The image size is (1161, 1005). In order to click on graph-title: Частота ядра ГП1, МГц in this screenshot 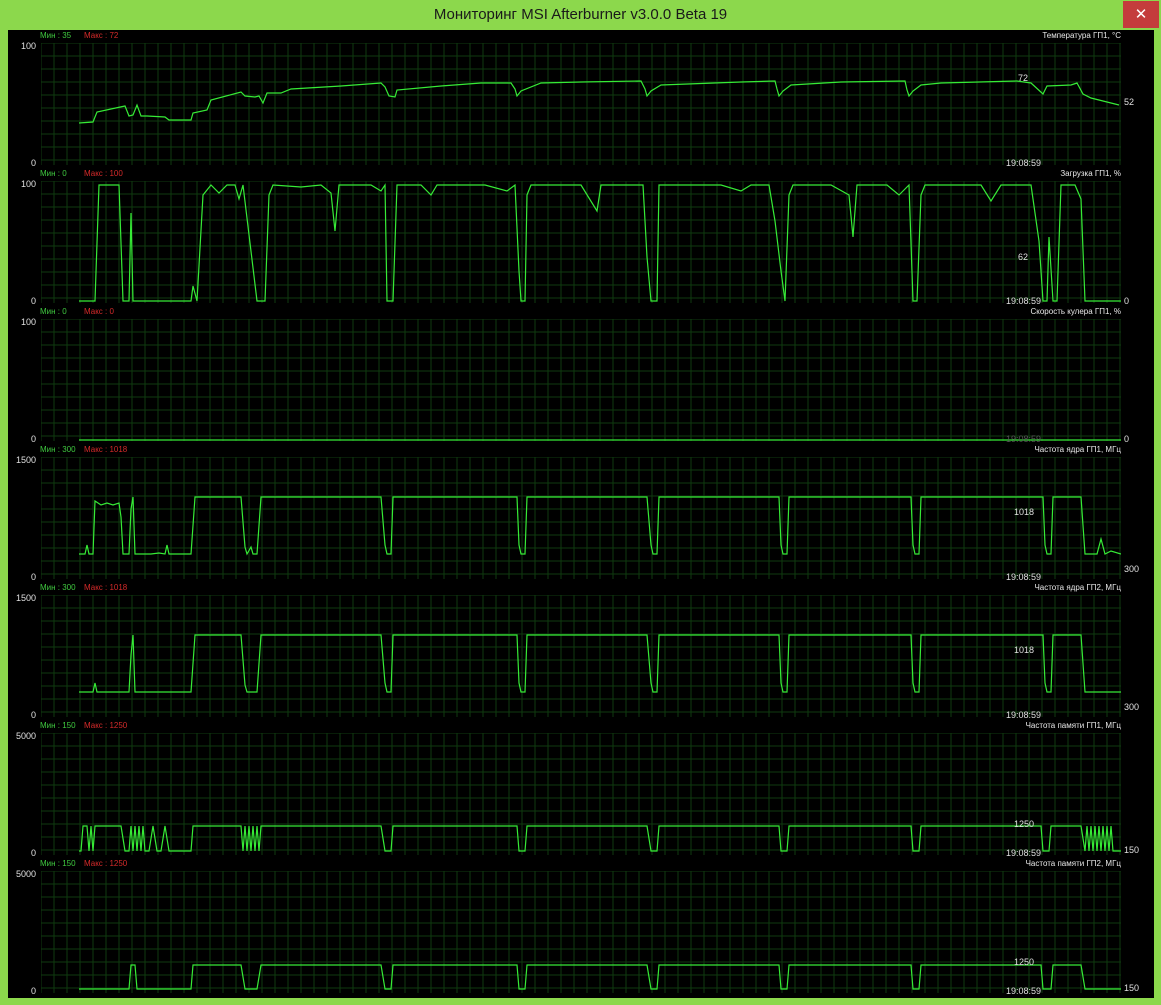, I will do `click(1077, 449)`.